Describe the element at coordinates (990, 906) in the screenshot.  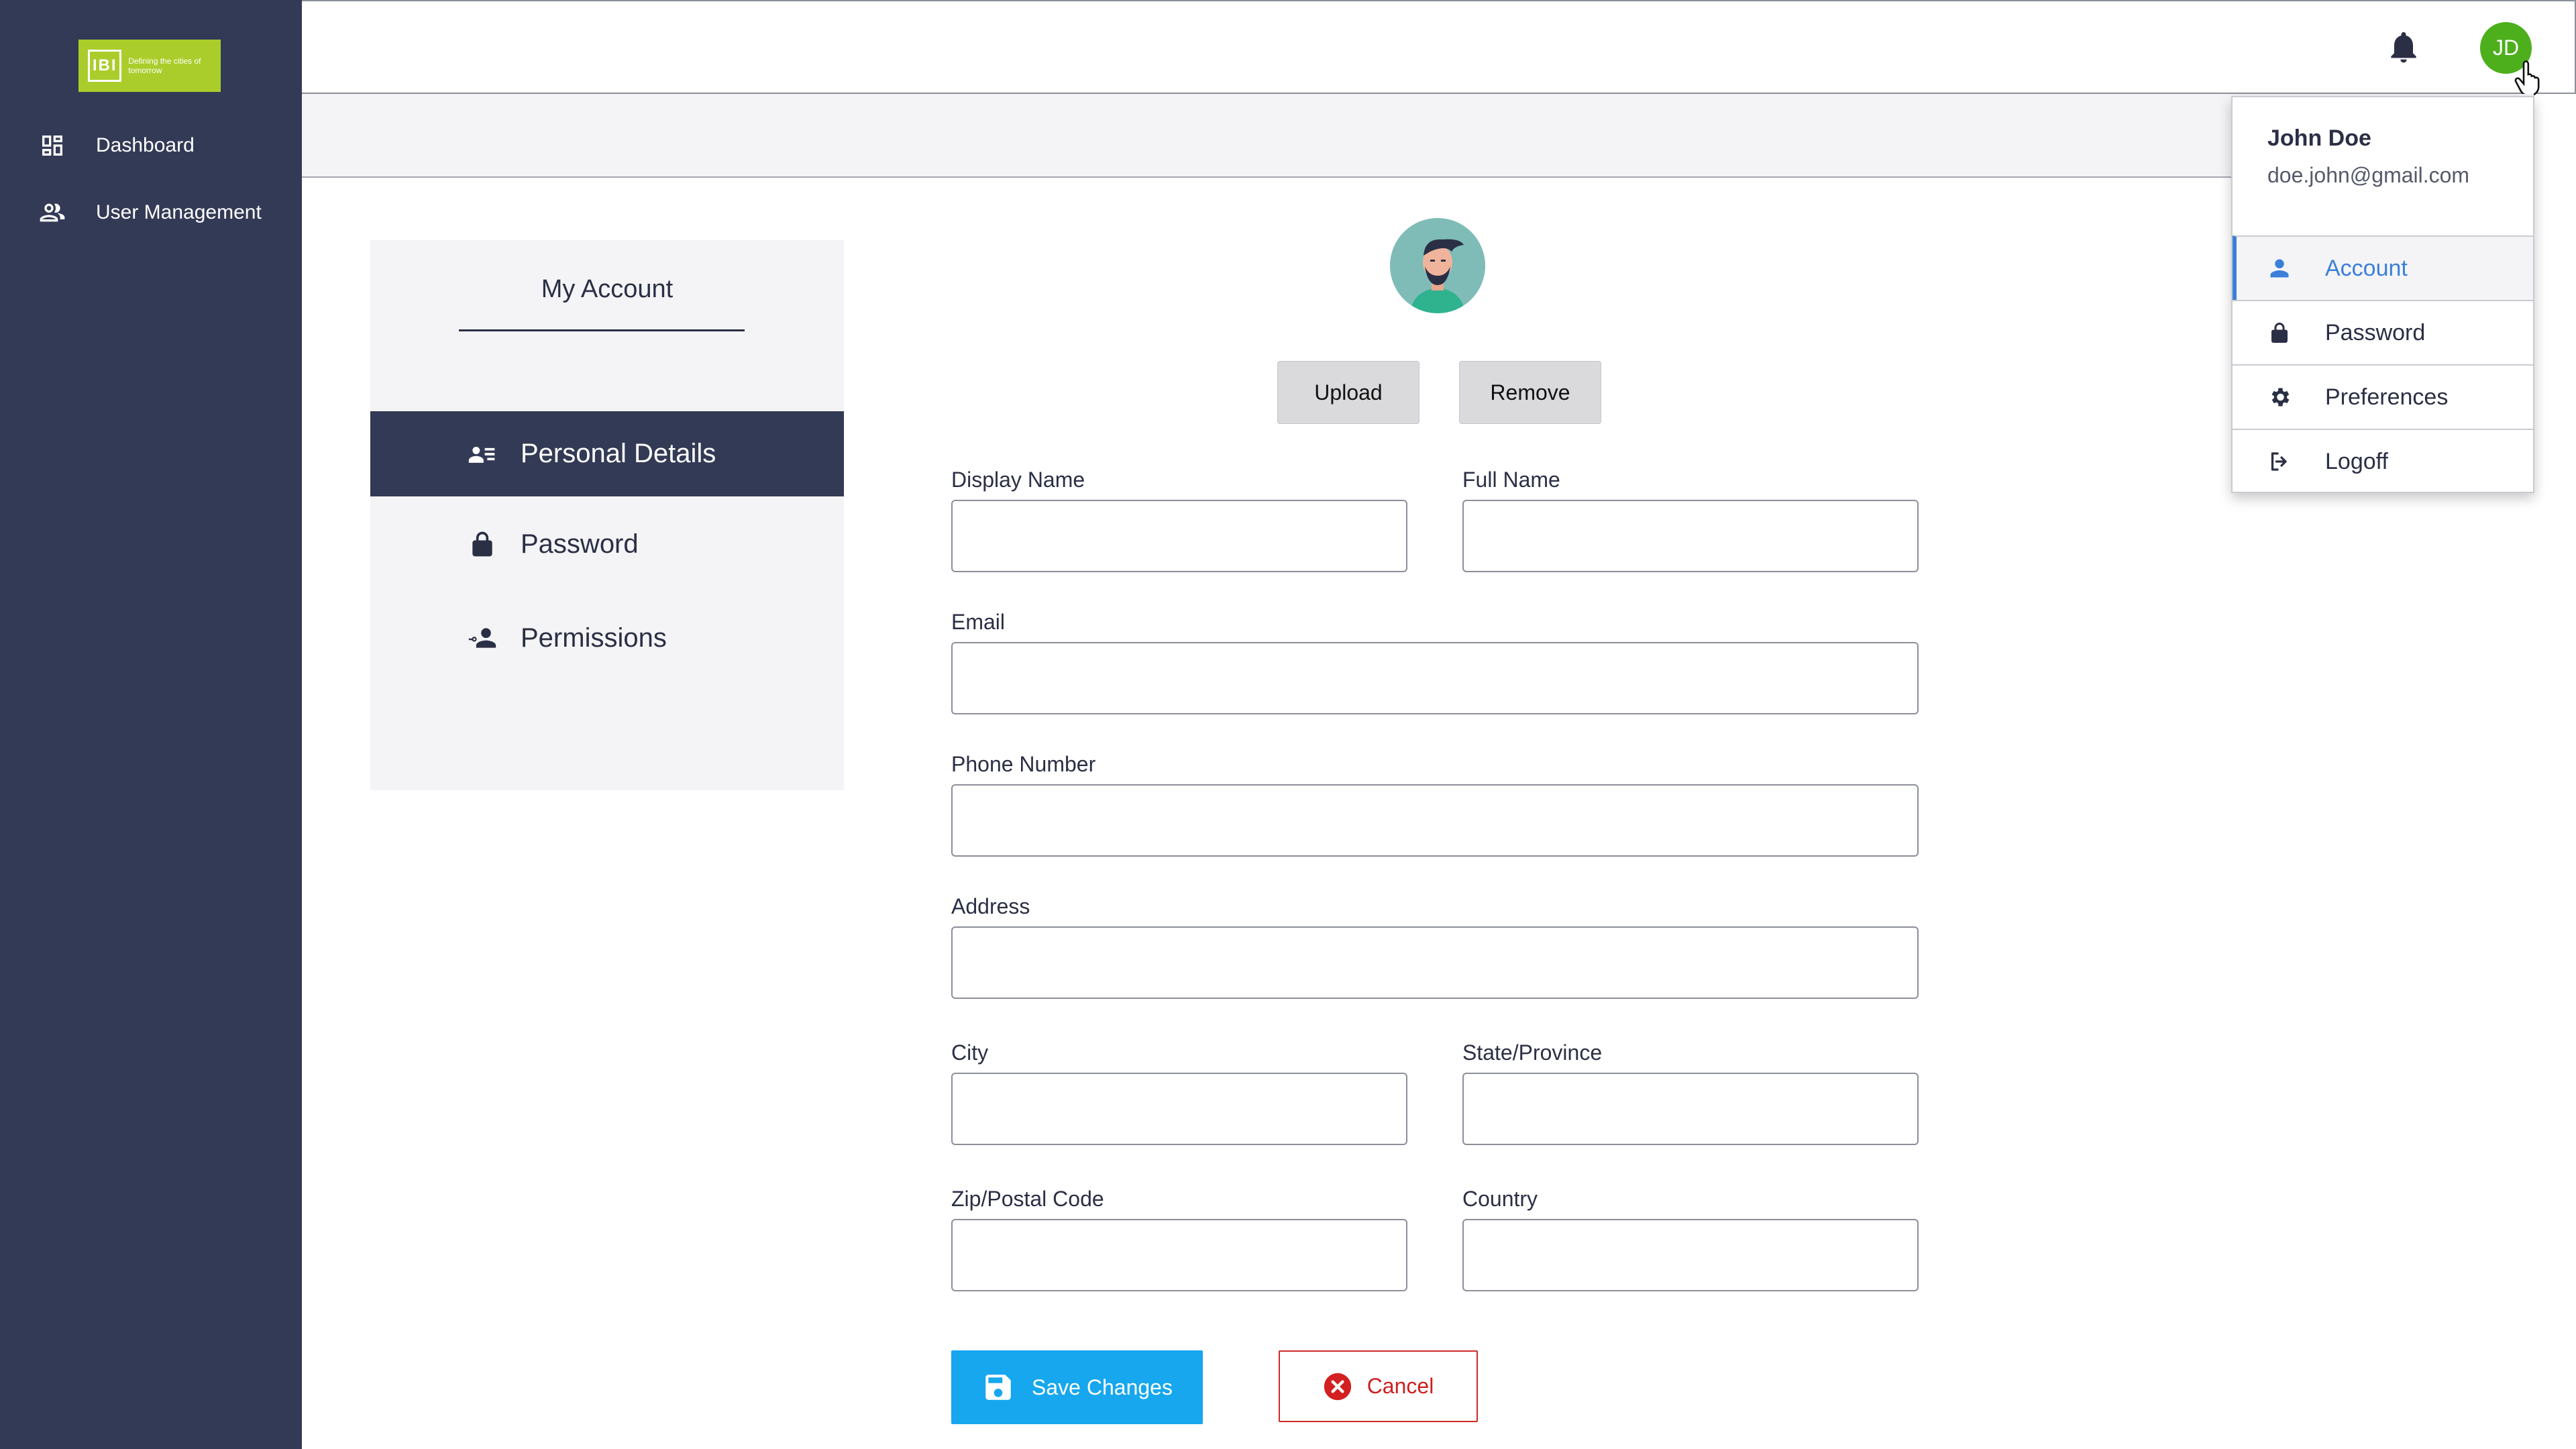
I see `address-label: Address` at that location.